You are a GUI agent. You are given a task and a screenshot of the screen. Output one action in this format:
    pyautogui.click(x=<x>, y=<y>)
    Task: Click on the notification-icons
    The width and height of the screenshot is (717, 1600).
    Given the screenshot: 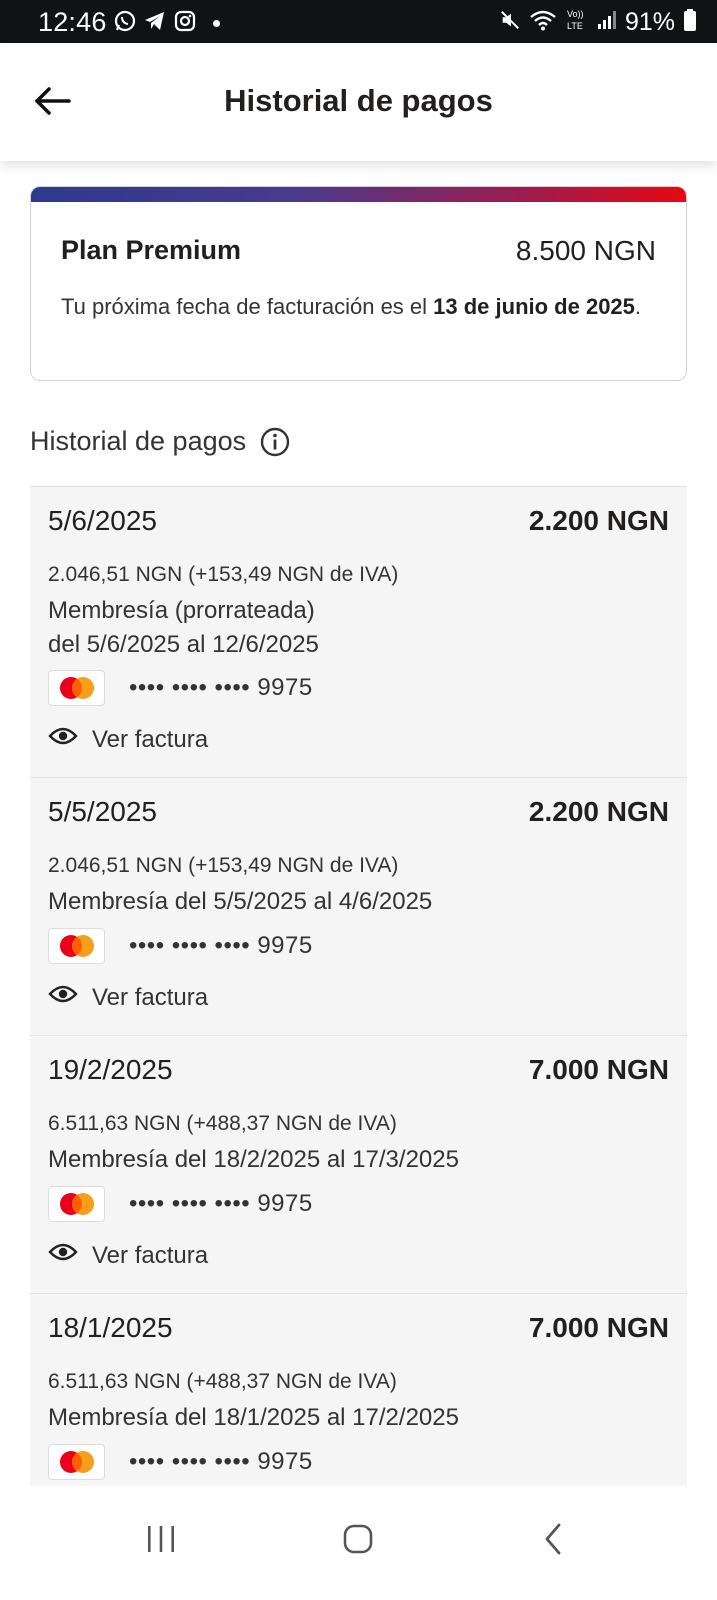 What is the action you would take?
    pyautogui.click(x=166, y=23)
    